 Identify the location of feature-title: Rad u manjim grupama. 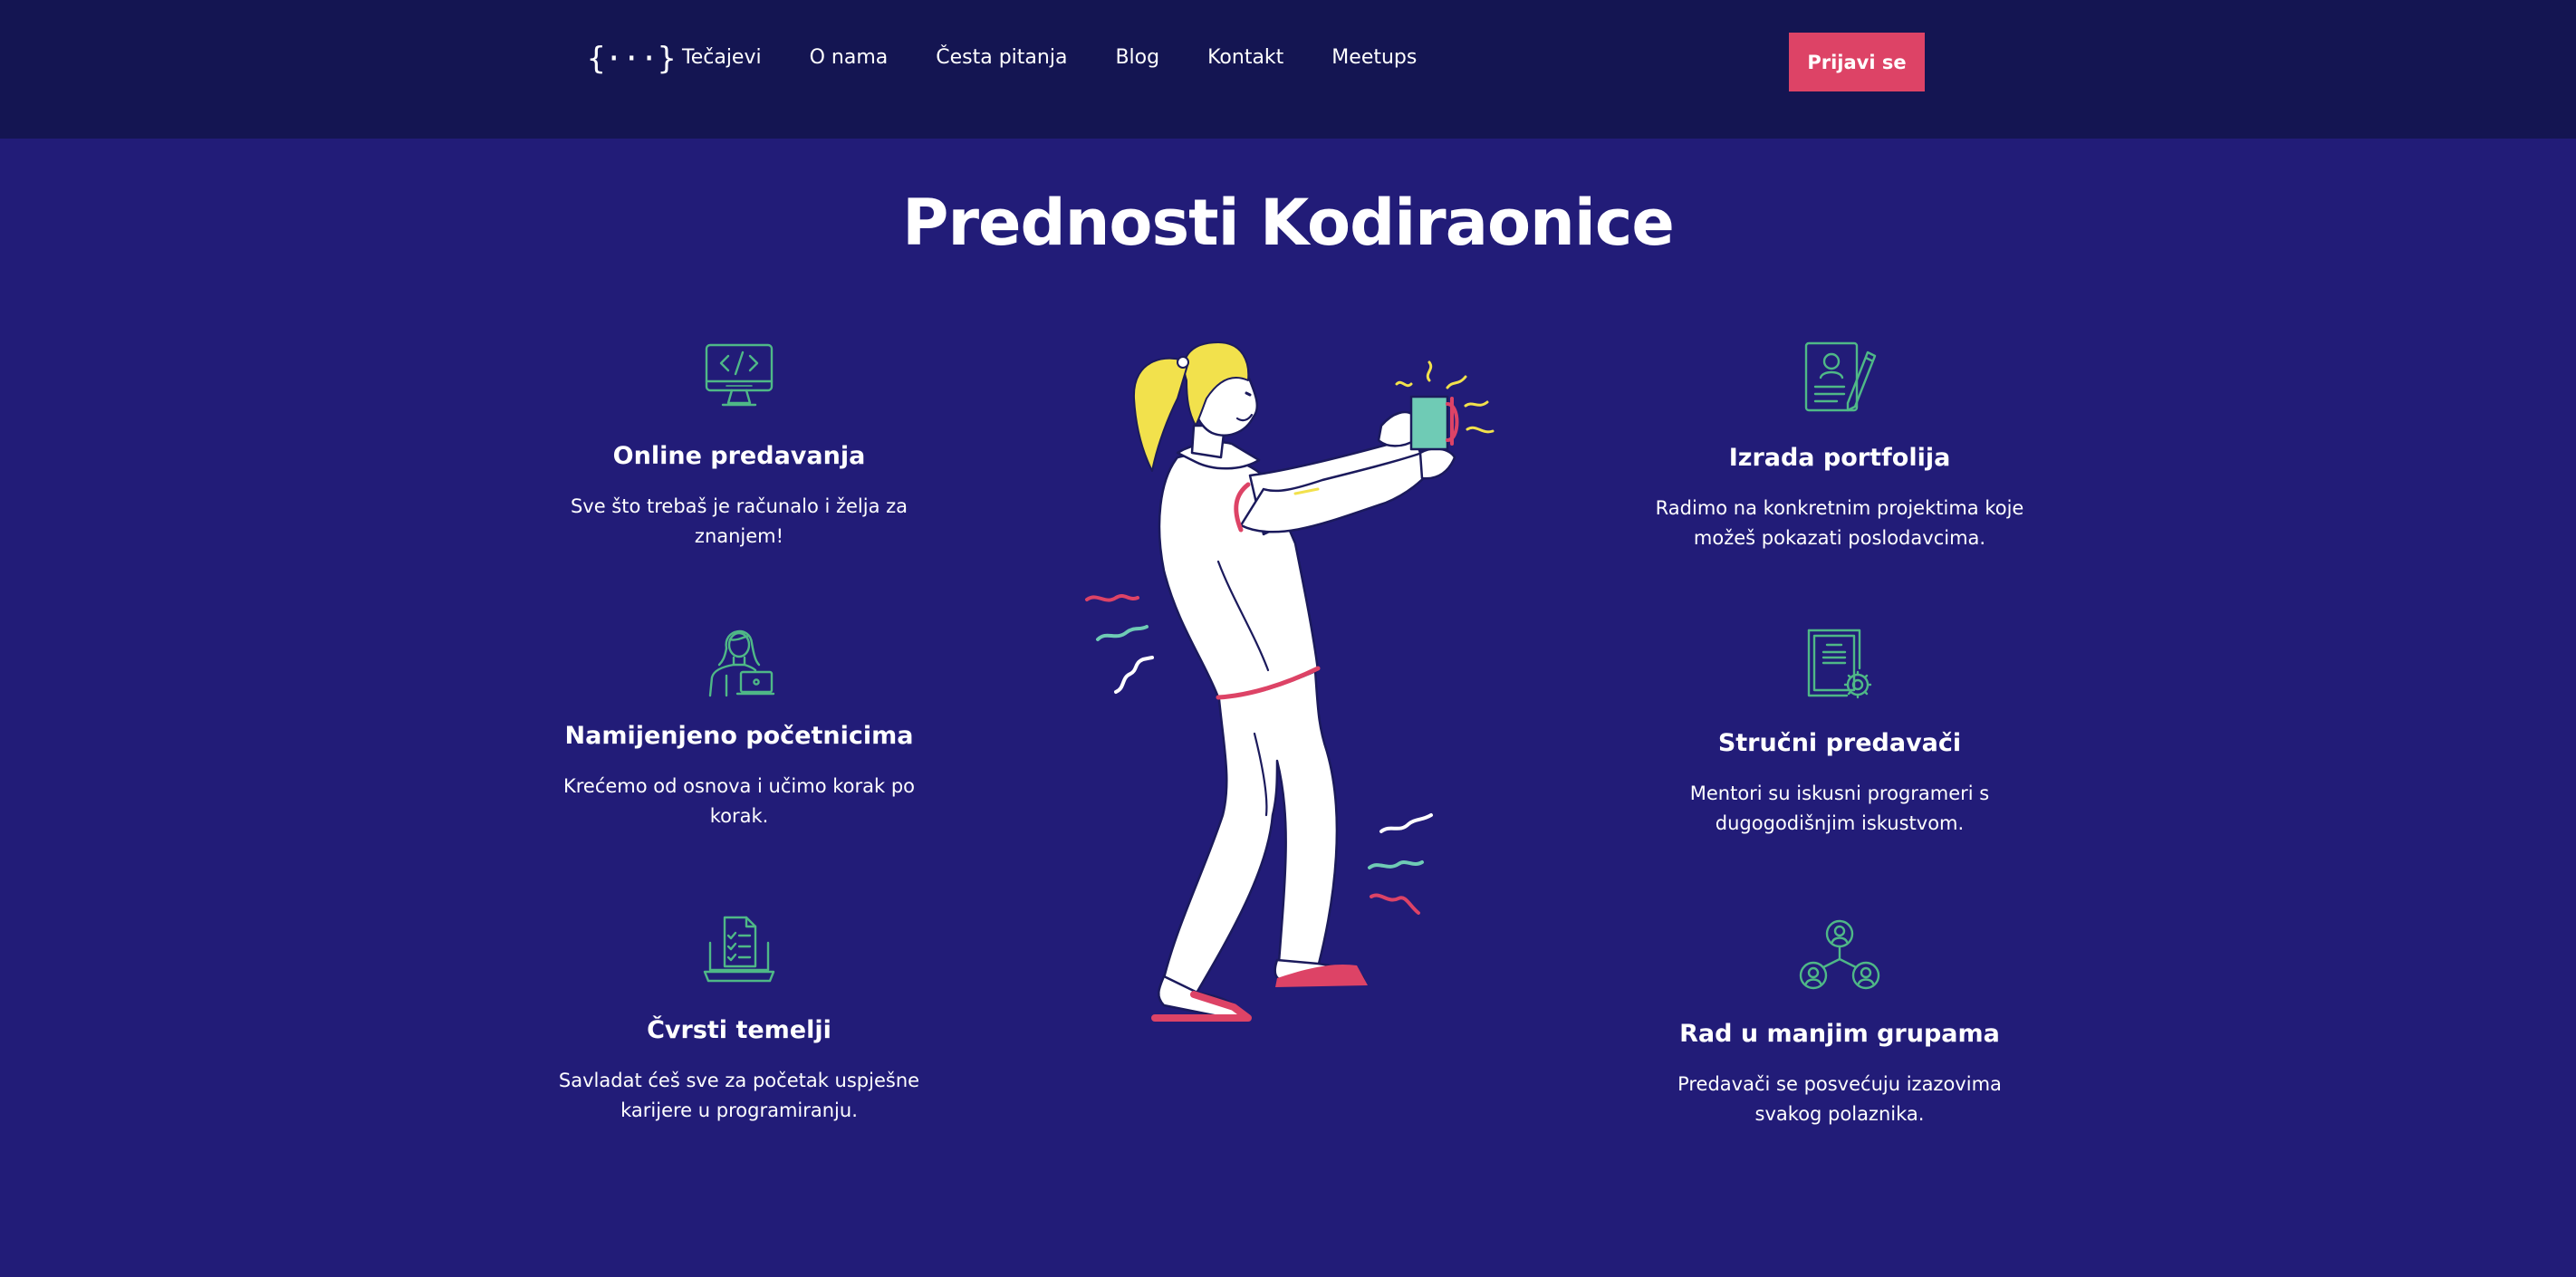
(1839, 1034).